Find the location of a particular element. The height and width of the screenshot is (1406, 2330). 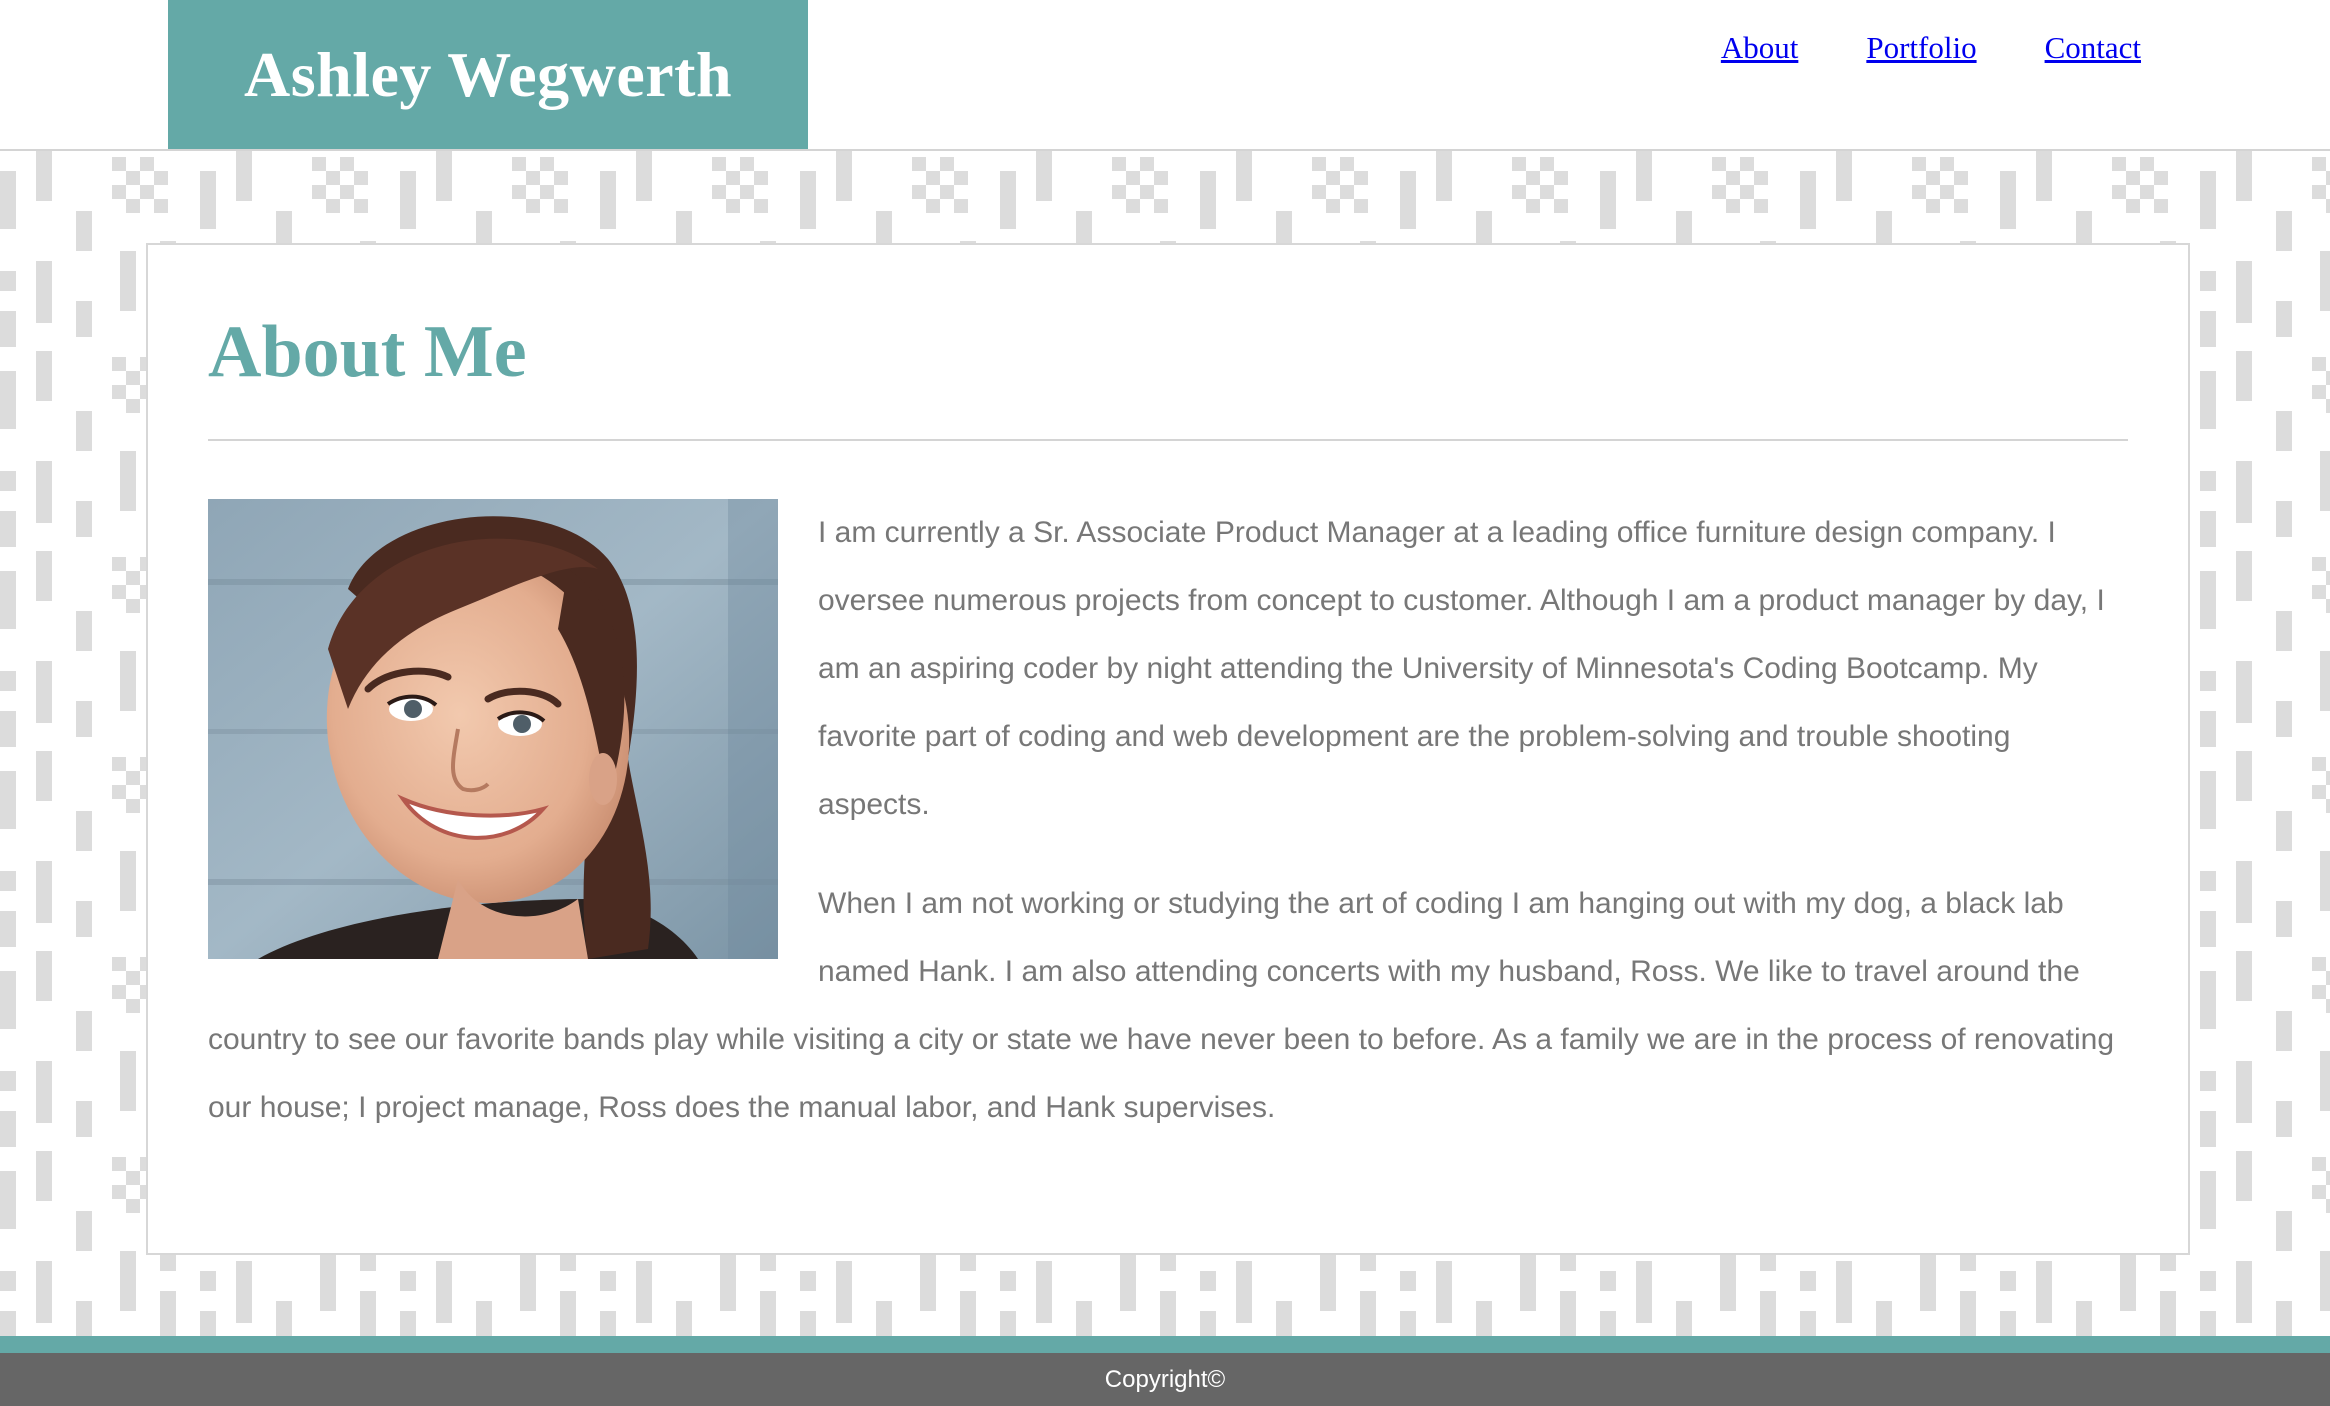

brand-name: Ashley Wegwerth is located at coordinates (488, 74).